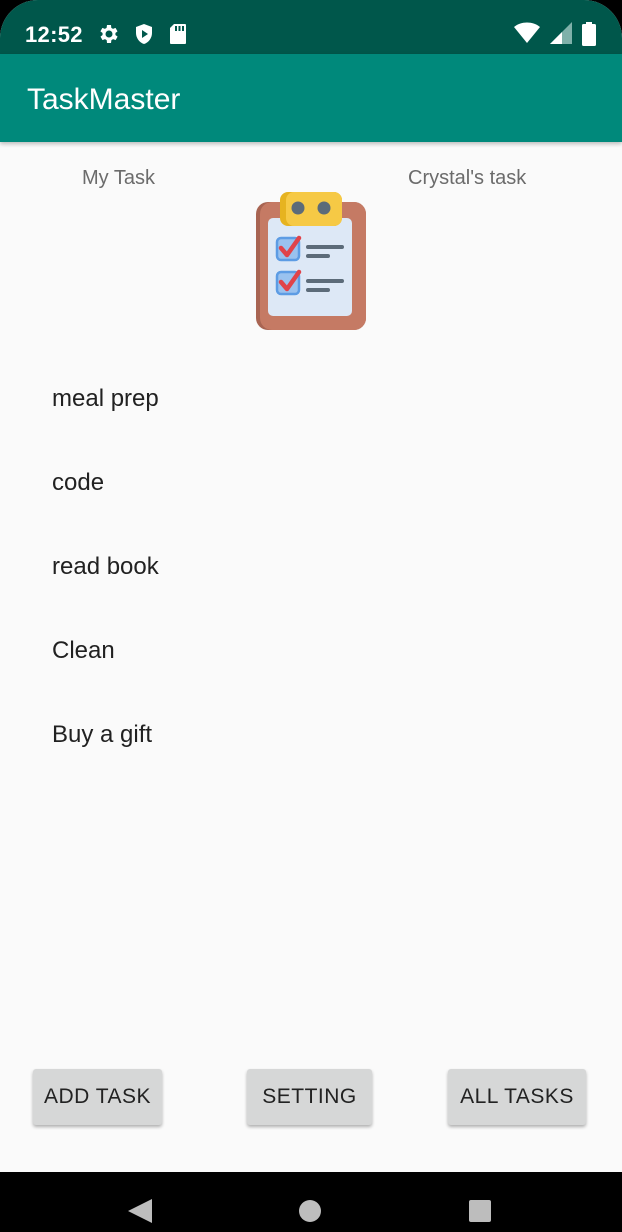  Describe the element at coordinates (467, 178) in the screenshot. I see `crystal-task-label: Crystal's task` at that location.